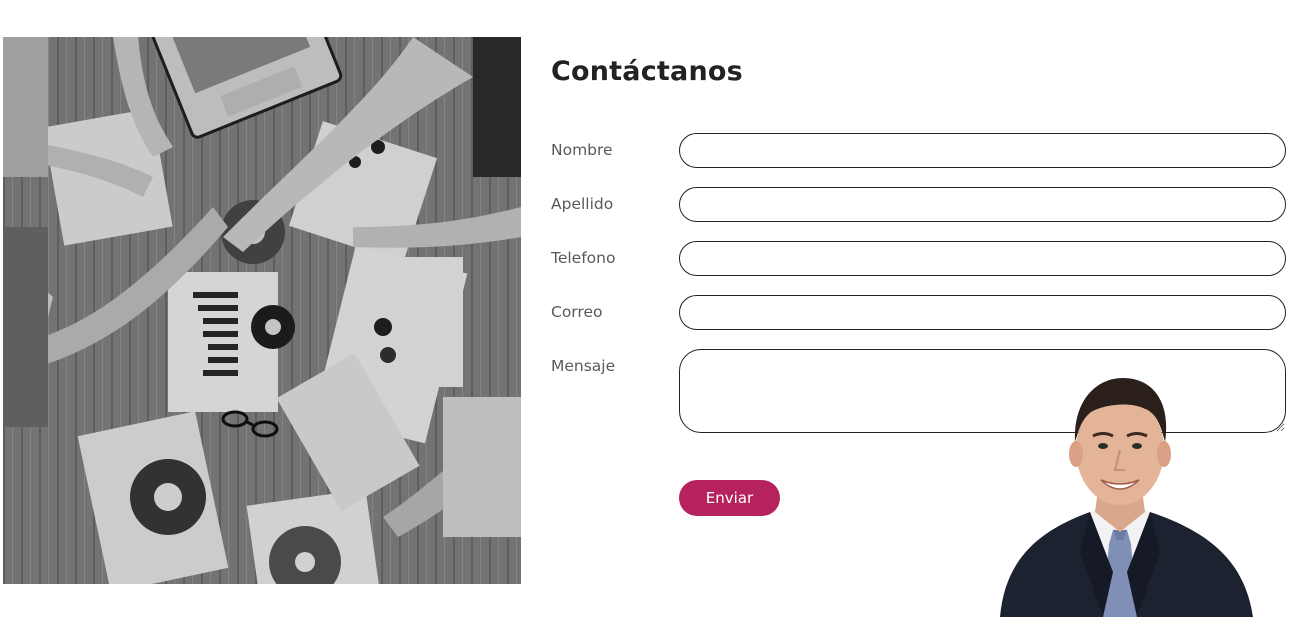 The width and height of the screenshot is (1310, 617). What do you see at coordinates (582, 150) in the screenshot?
I see `nombre-label: Nombre` at bounding box center [582, 150].